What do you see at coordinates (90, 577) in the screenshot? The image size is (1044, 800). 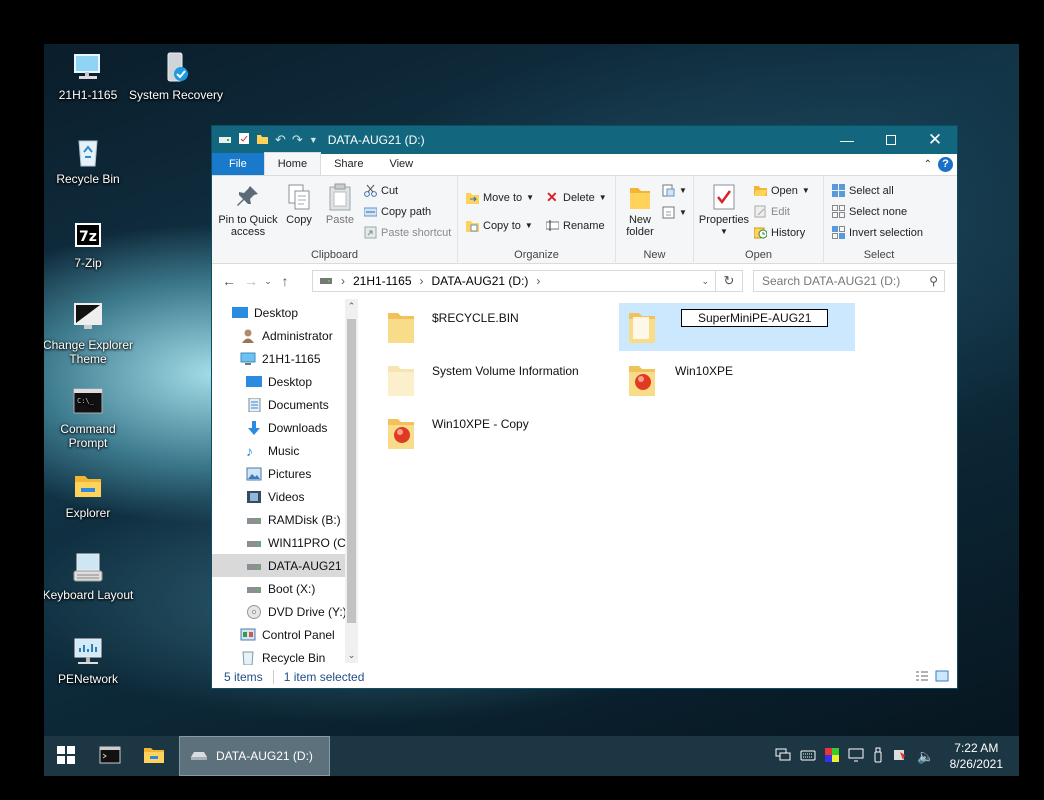 I see `desktop-icon-keyboard-layout: Keyboard Layout` at bounding box center [90, 577].